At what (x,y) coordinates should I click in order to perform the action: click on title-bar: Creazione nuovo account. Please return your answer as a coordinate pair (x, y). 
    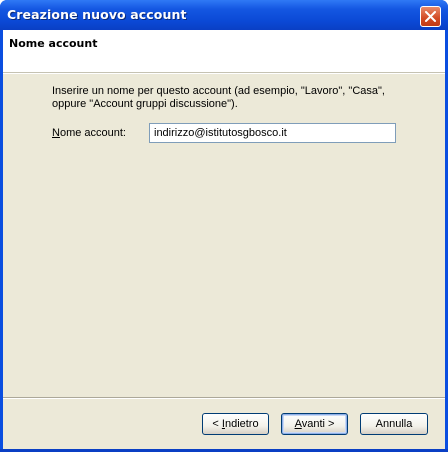
    Looking at the image, I should click on (224, 15).